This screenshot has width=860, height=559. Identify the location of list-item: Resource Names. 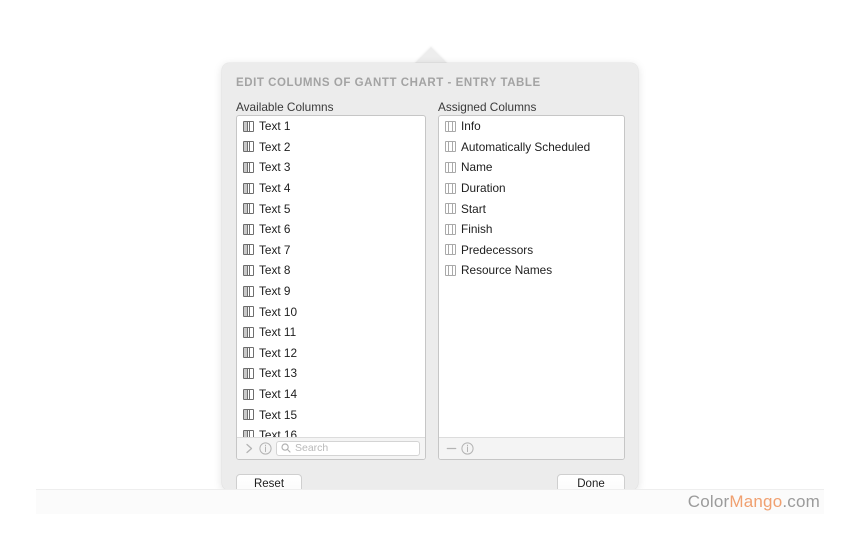
(531, 270).